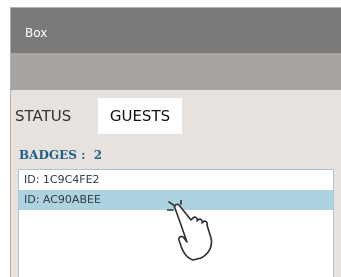  I want to click on window-title: Box, so click(36, 33).